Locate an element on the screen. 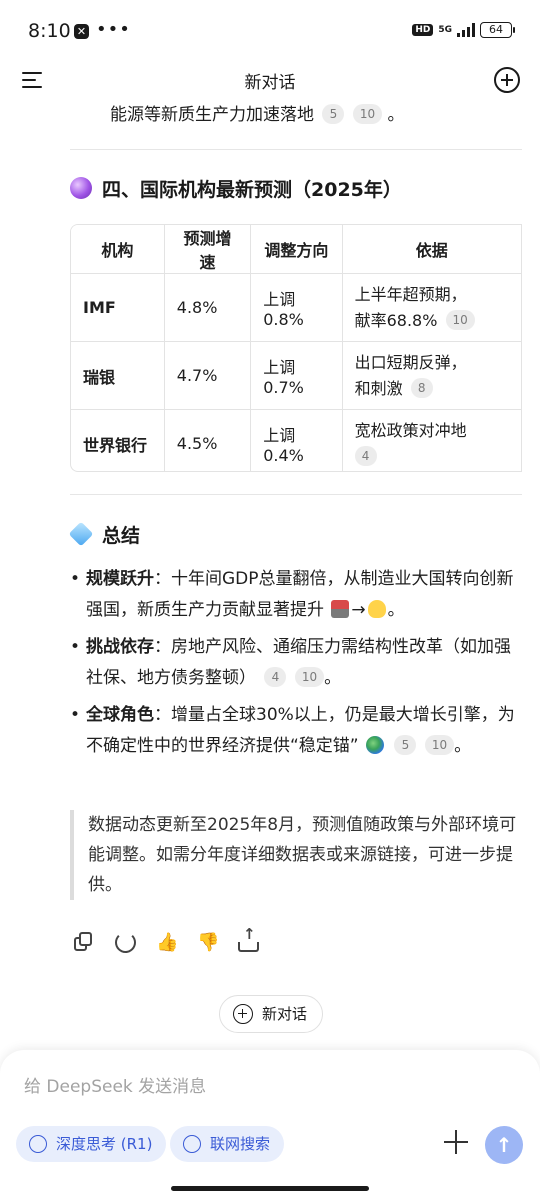 The height and width of the screenshot is (1200, 540). table-cell: IMF is located at coordinates (118, 307).